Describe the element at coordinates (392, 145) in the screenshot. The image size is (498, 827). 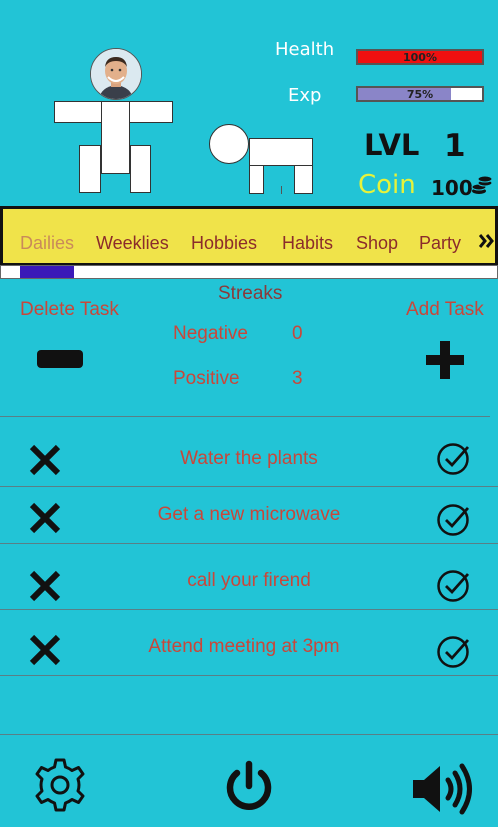
I see `level-label: LVL` at that location.